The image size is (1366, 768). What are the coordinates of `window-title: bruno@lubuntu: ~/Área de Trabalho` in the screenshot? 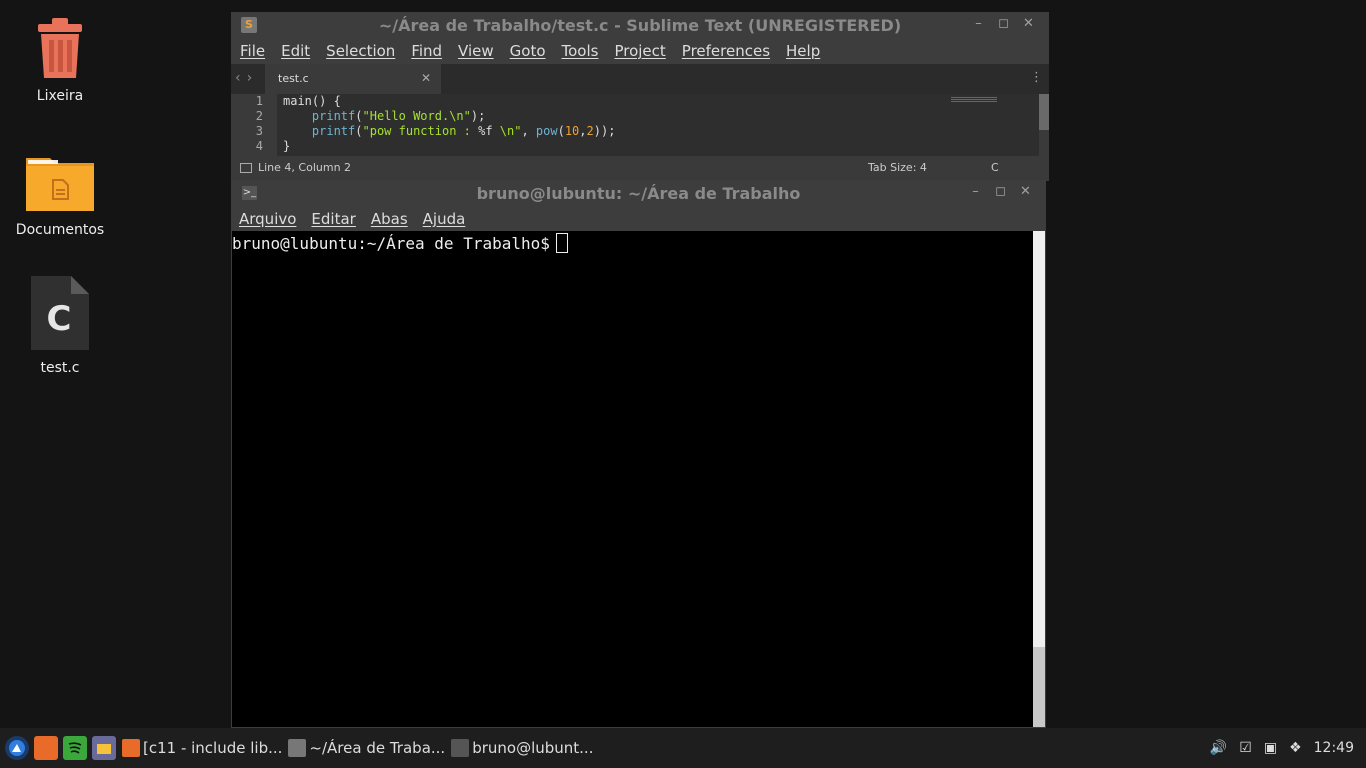 It's located at (638, 193).